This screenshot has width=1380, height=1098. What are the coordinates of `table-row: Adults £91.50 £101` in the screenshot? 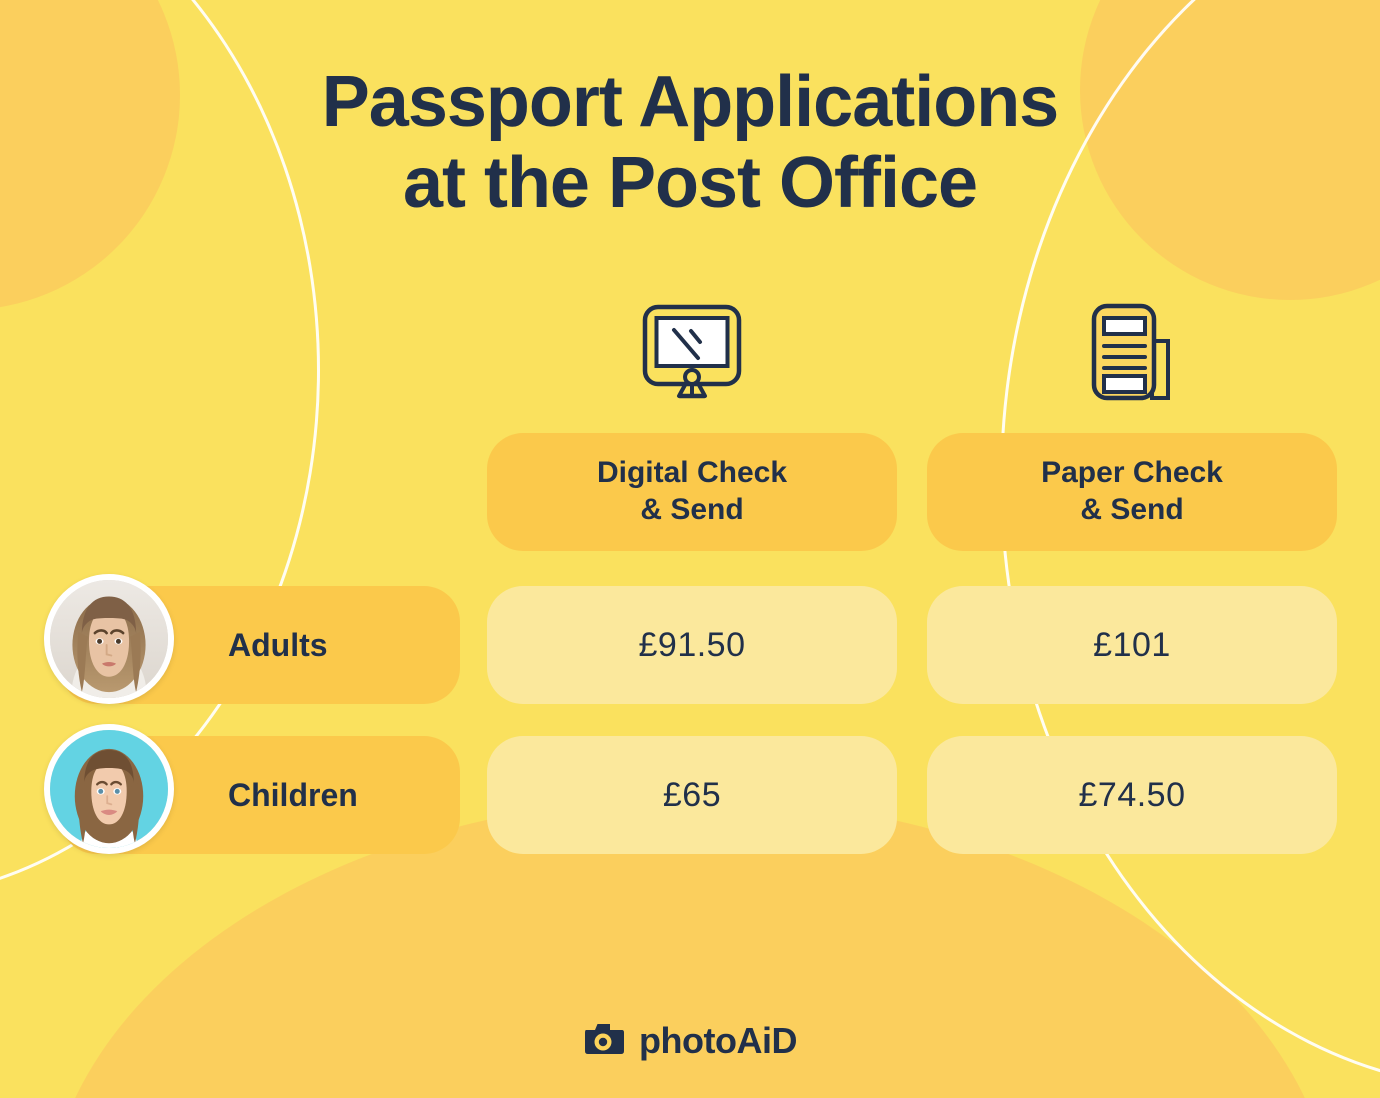 It's located at (690, 639).